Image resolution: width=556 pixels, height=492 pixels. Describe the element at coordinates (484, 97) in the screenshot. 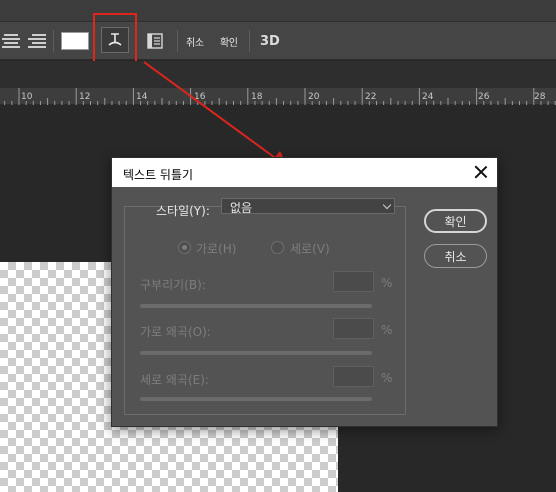

I see `ruler-label: 26` at that location.